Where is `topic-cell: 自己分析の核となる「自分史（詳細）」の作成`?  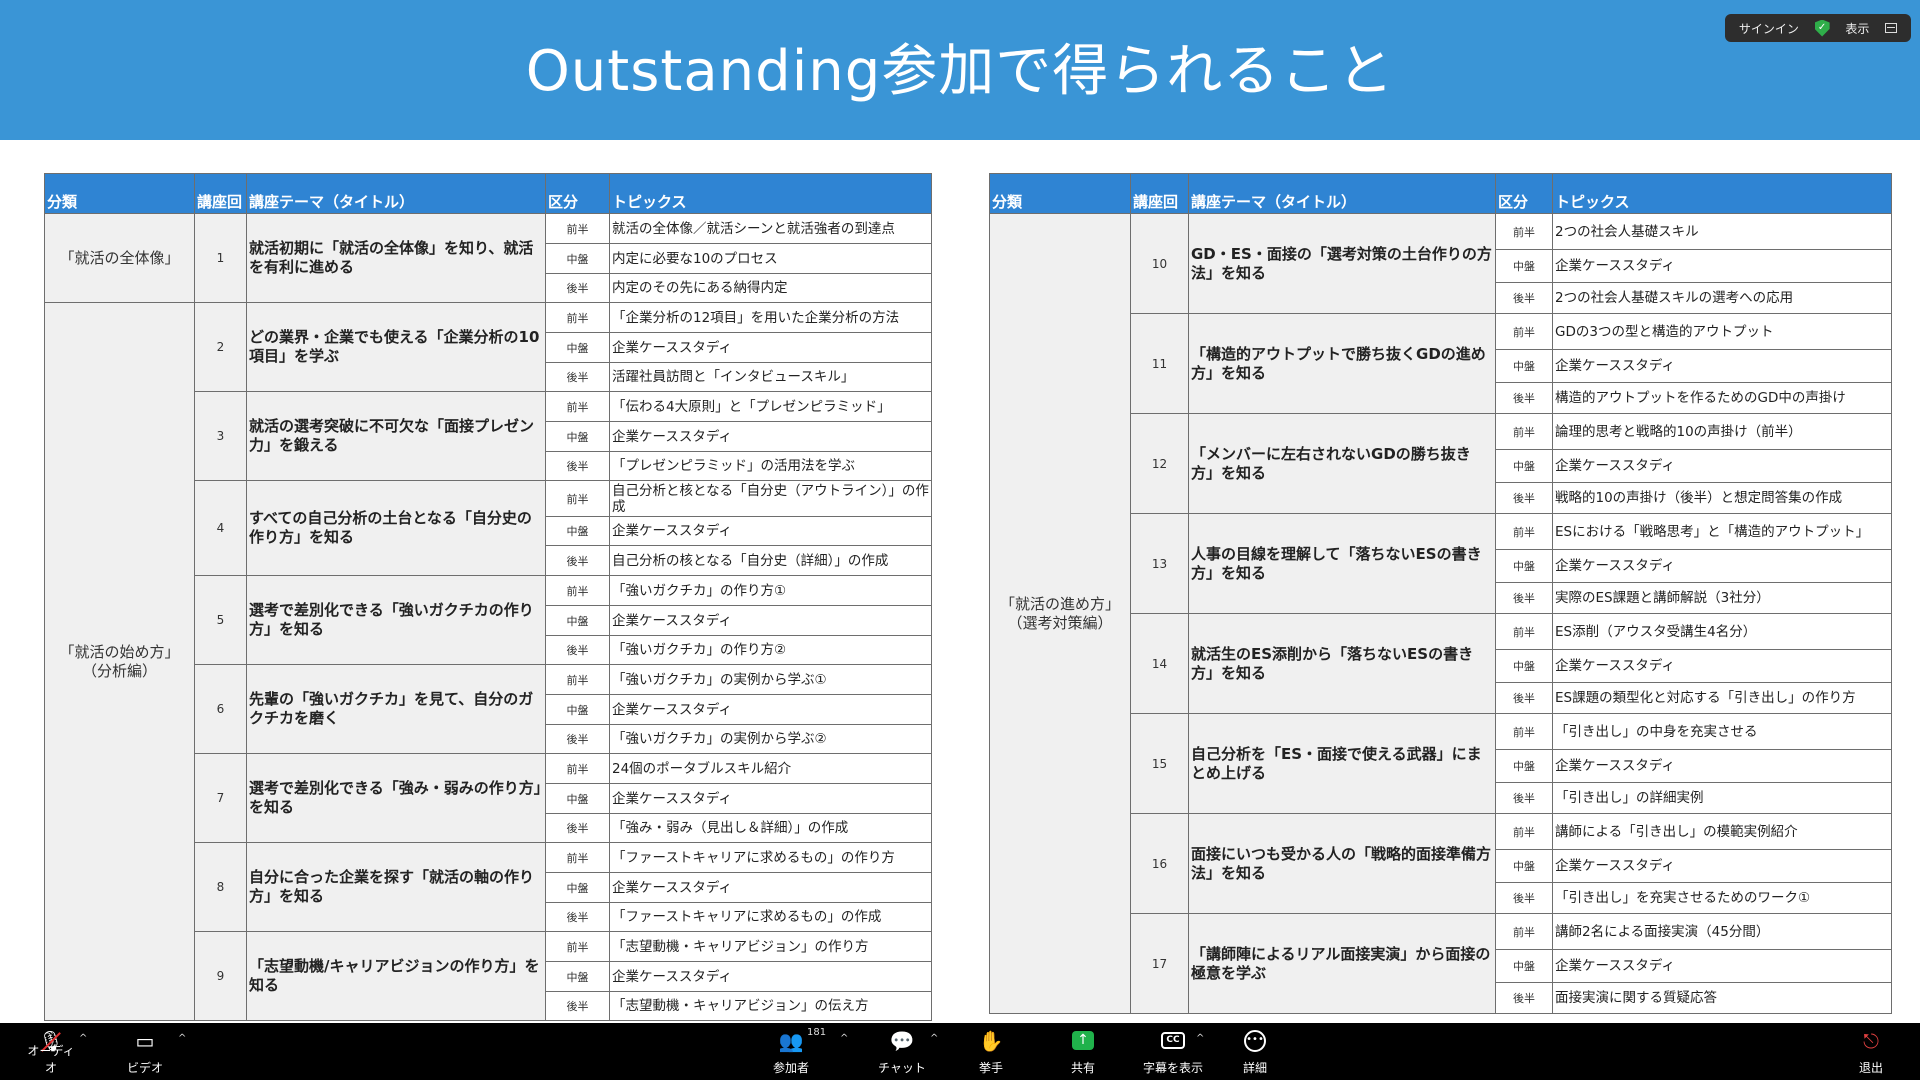 topic-cell: 自己分析の核となる「自分史（詳細）」の作成 is located at coordinates (770, 560).